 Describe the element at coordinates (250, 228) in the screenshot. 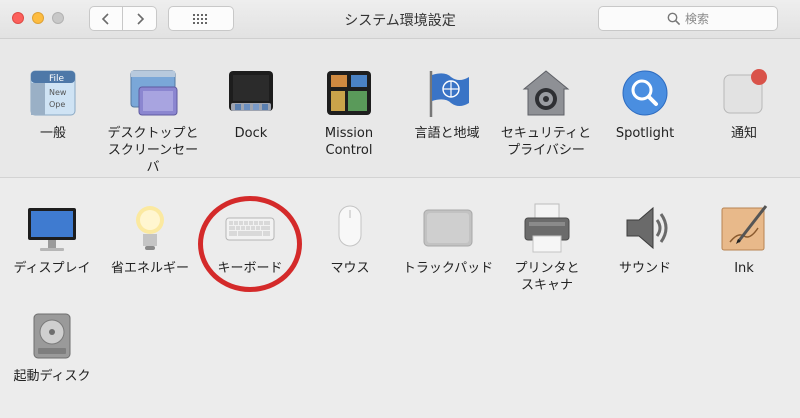

I see `keyboard-icon` at that location.